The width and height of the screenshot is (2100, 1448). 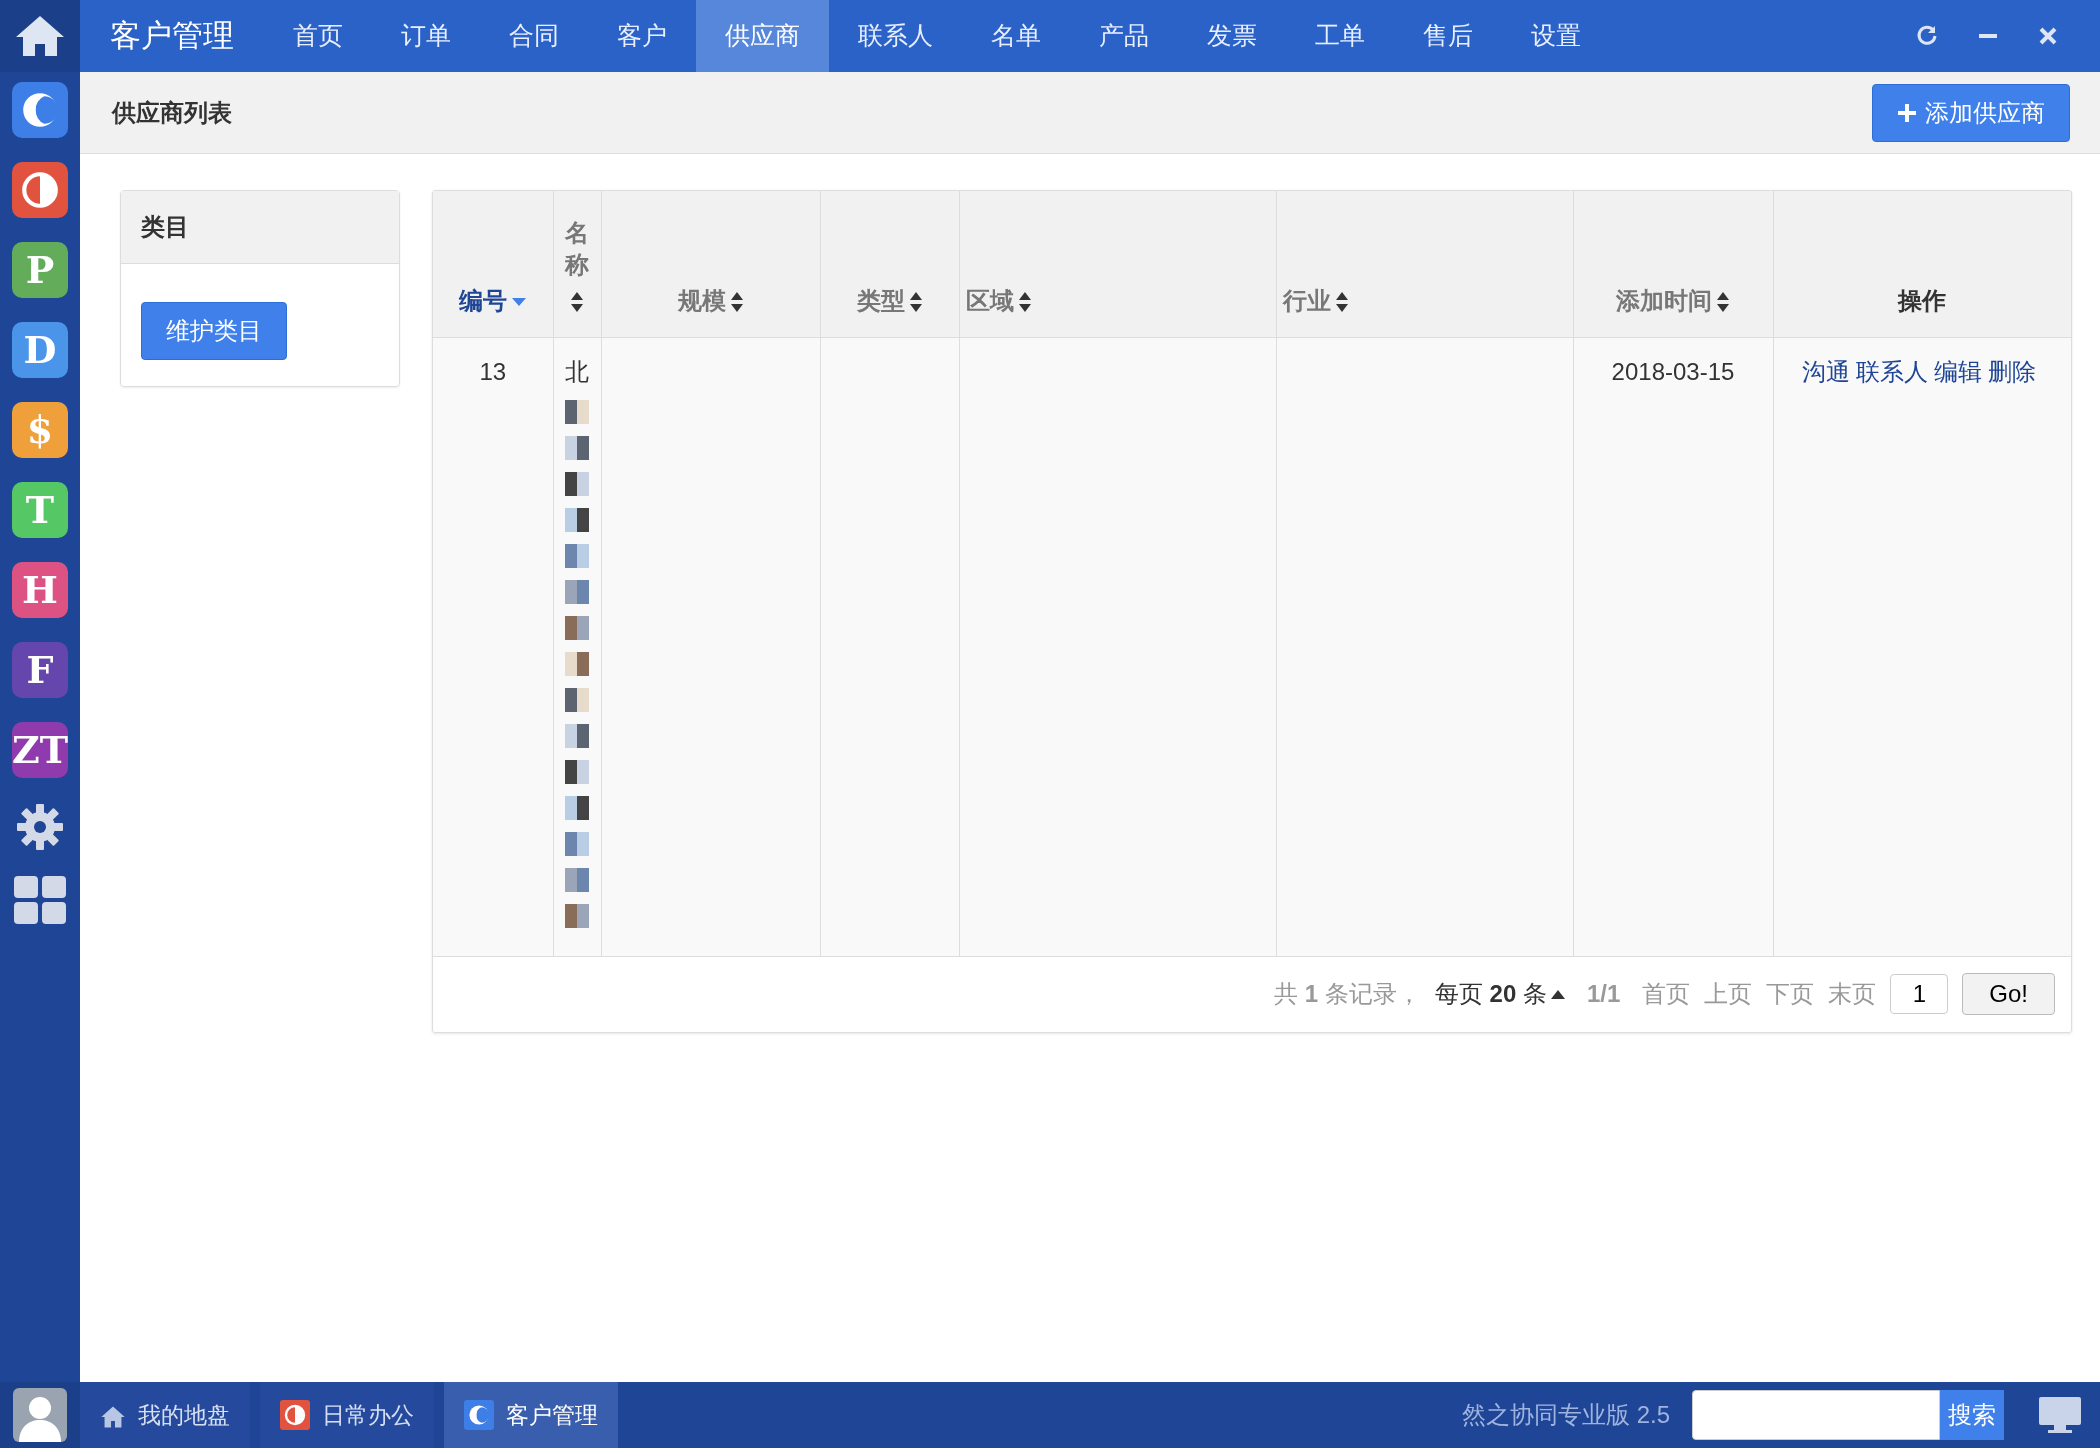 What do you see at coordinates (1557, 994) in the screenshot?
I see `caret-icon` at bounding box center [1557, 994].